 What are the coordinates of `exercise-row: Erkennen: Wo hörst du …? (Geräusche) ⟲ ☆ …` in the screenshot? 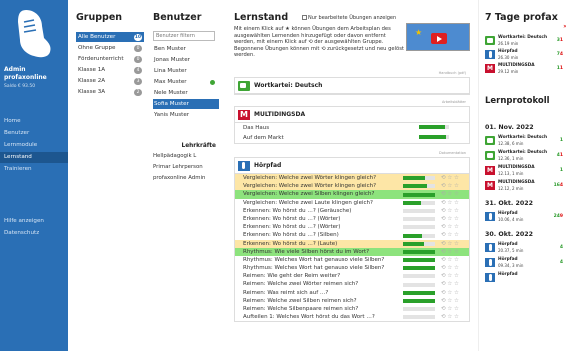 It's located at (352, 211).